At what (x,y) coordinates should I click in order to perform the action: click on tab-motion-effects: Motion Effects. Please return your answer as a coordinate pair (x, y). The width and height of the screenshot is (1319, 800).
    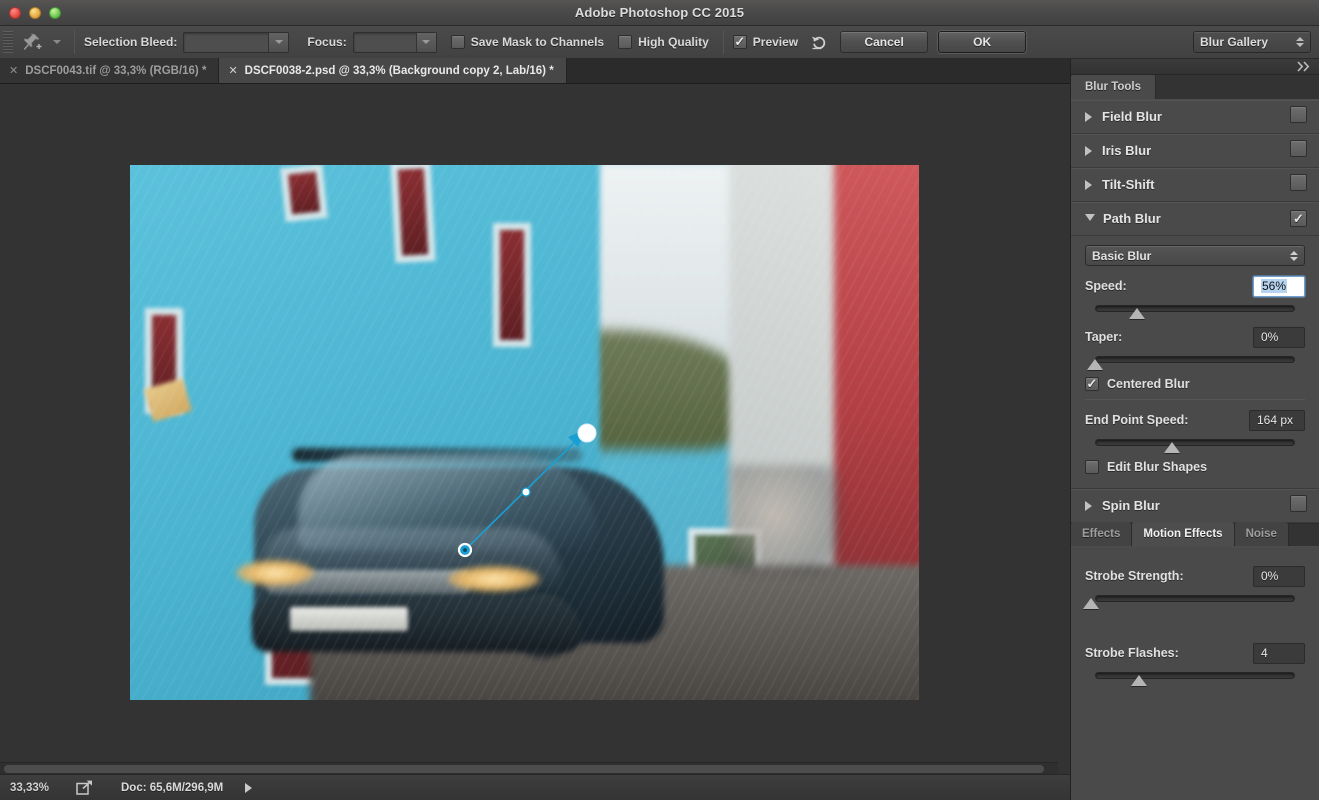
    Looking at the image, I should click on (1183, 534).